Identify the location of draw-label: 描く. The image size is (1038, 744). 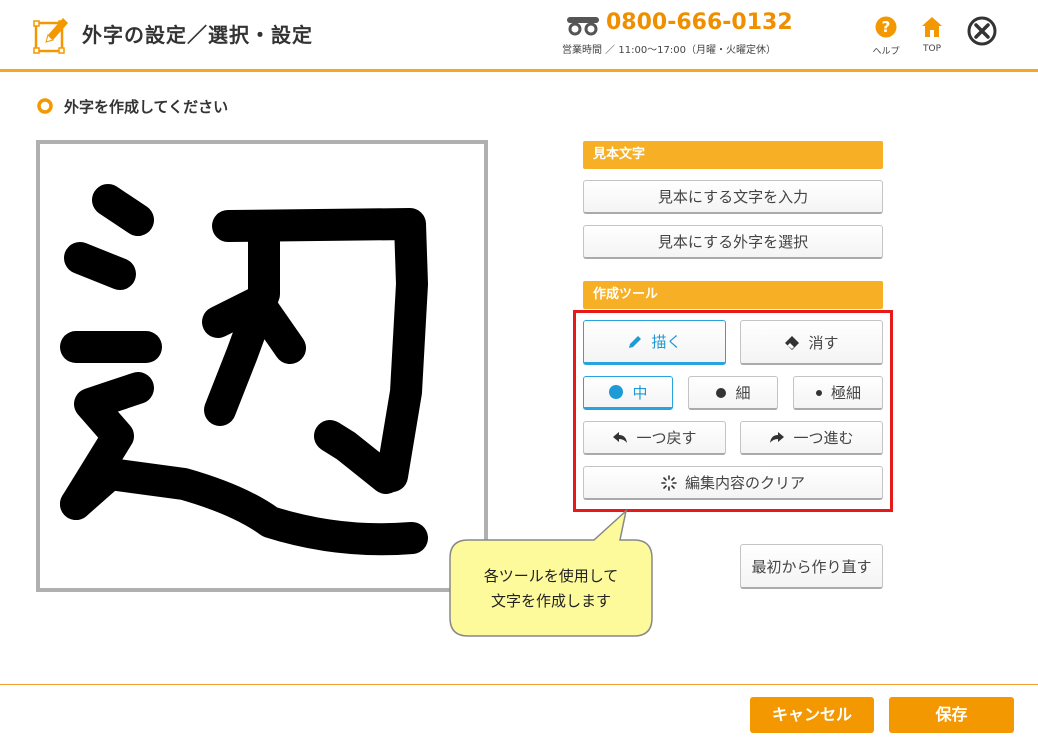
(666, 342).